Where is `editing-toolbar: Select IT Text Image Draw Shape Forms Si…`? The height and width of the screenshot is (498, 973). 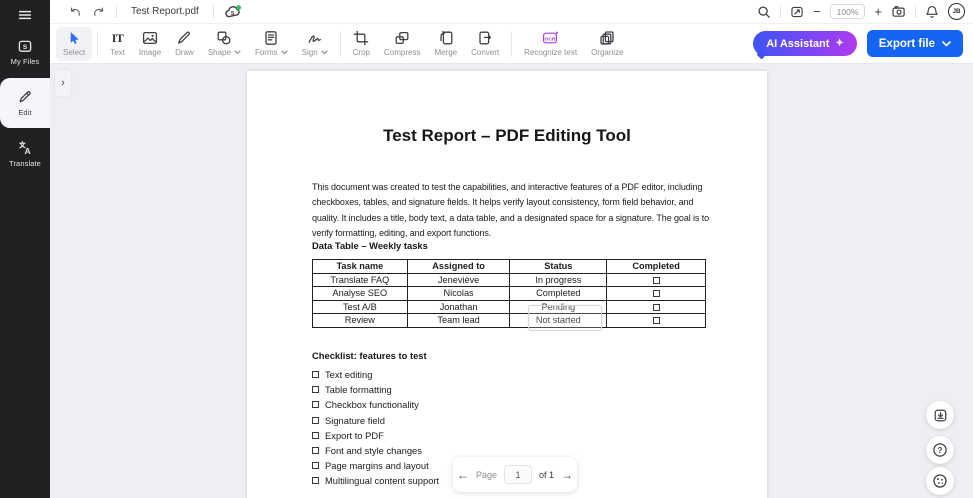 editing-toolbar: Select IT Text Image Draw Shape Forms Si… is located at coordinates (511, 44).